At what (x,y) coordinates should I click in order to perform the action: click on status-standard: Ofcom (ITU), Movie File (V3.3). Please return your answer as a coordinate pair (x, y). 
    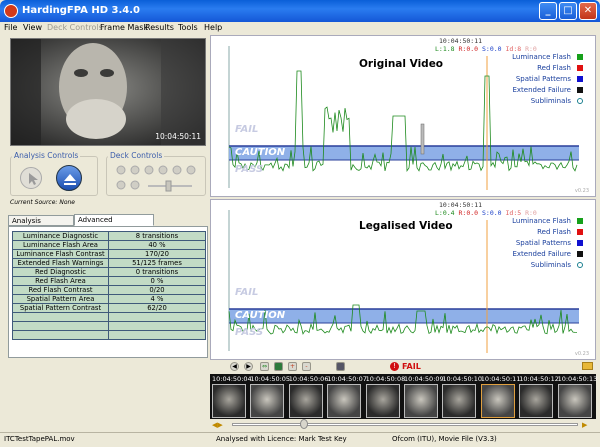
    Looking at the image, I should click on (444, 439).